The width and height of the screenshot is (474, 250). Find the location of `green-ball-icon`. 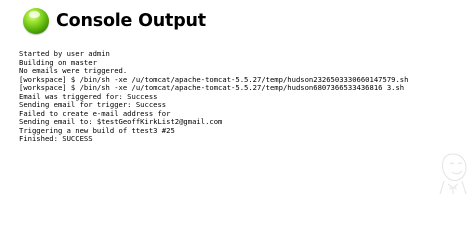

green-ball-icon is located at coordinates (36, 21).